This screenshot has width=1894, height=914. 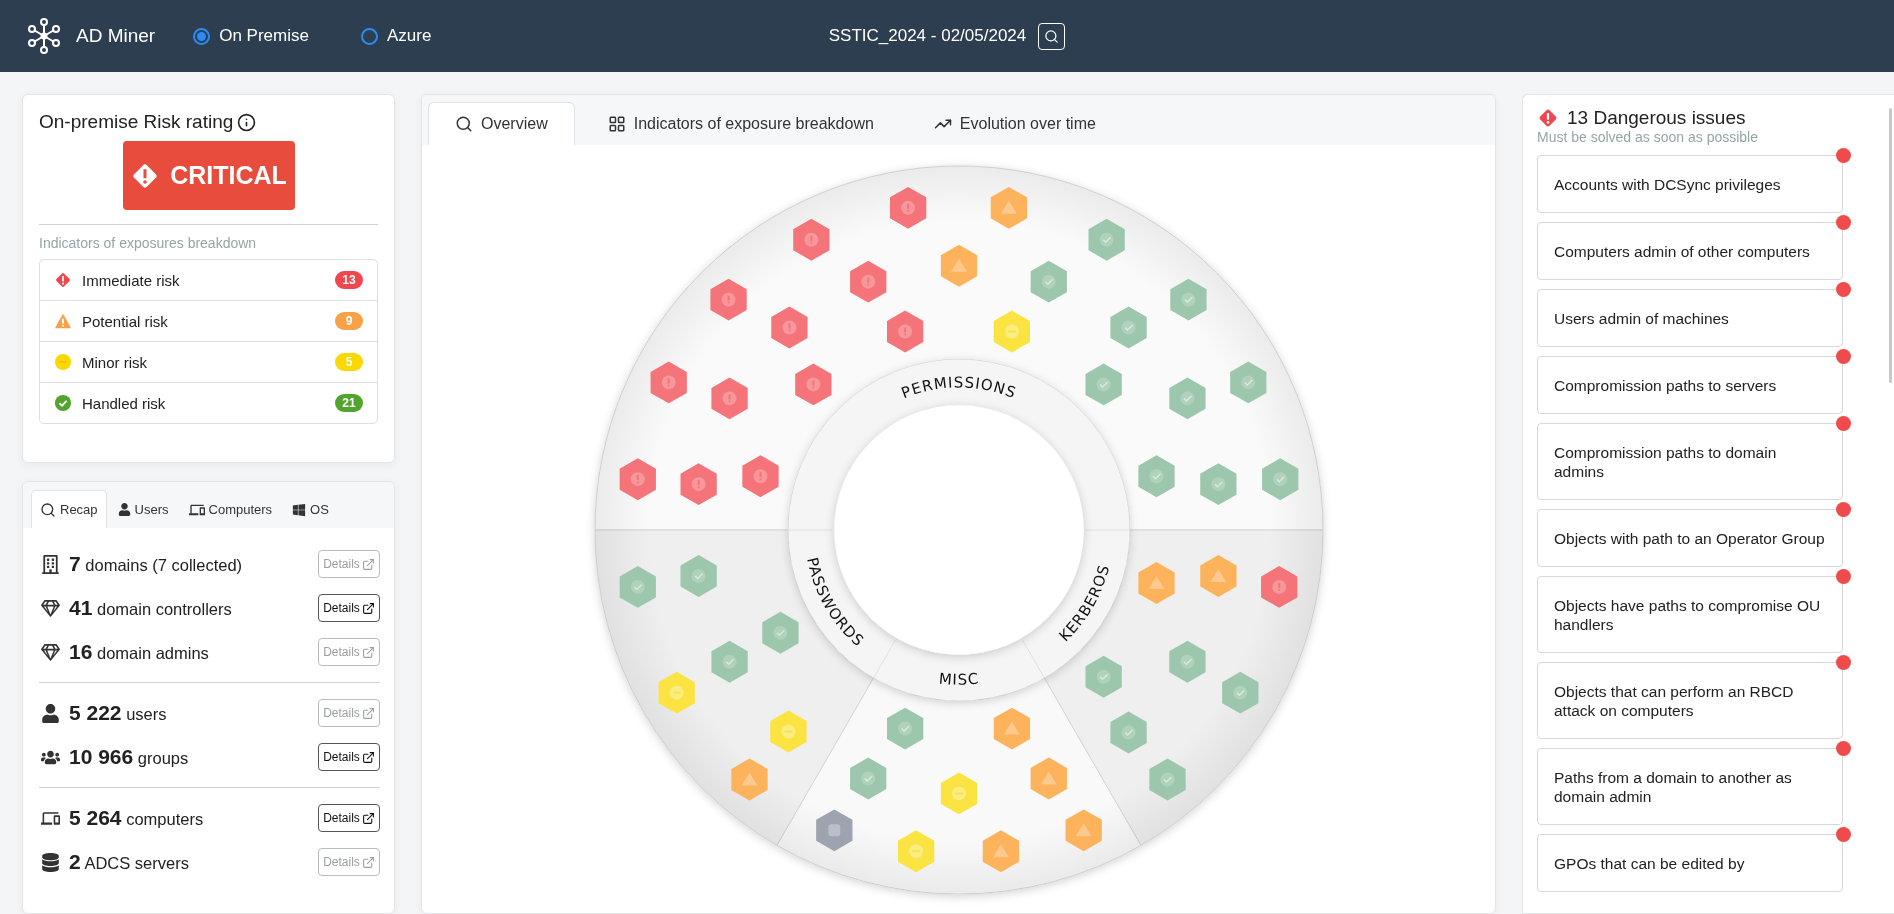 What do you see at coordinates (1690, 461) in the screenshot?
I see `issue-card: Compromission paths to domain admins` at bounding box center [1690, 461].